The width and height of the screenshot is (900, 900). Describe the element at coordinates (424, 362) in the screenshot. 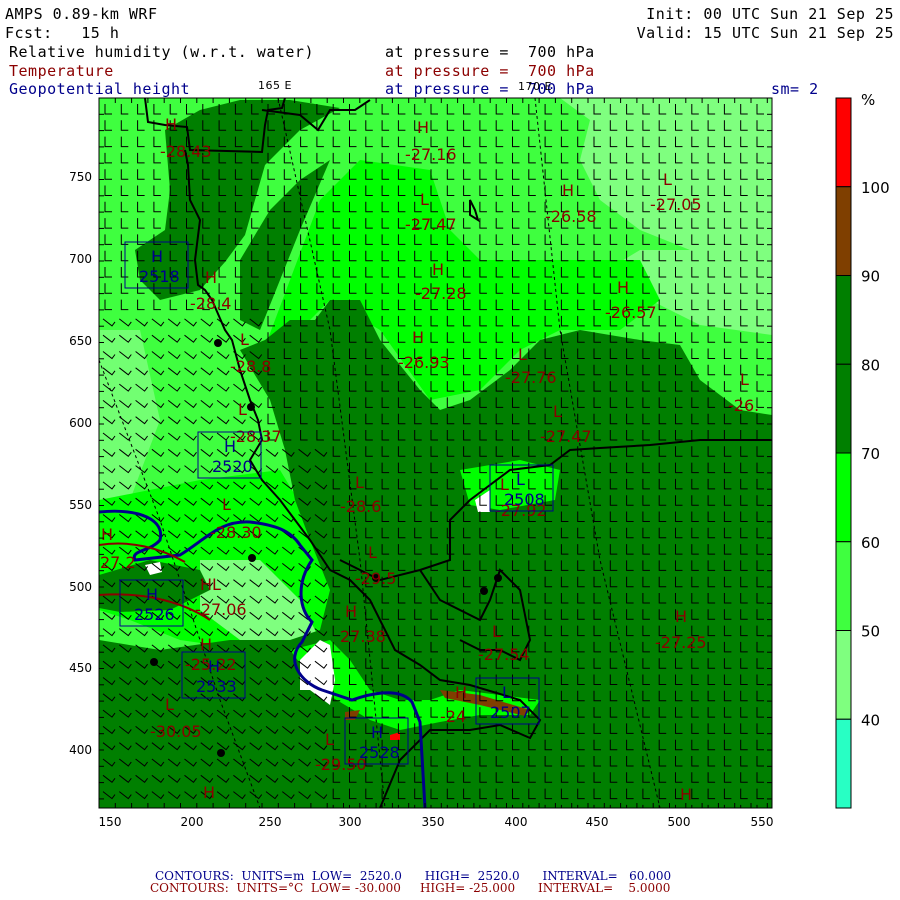

I see `temperature-value: -26.93` at that location.